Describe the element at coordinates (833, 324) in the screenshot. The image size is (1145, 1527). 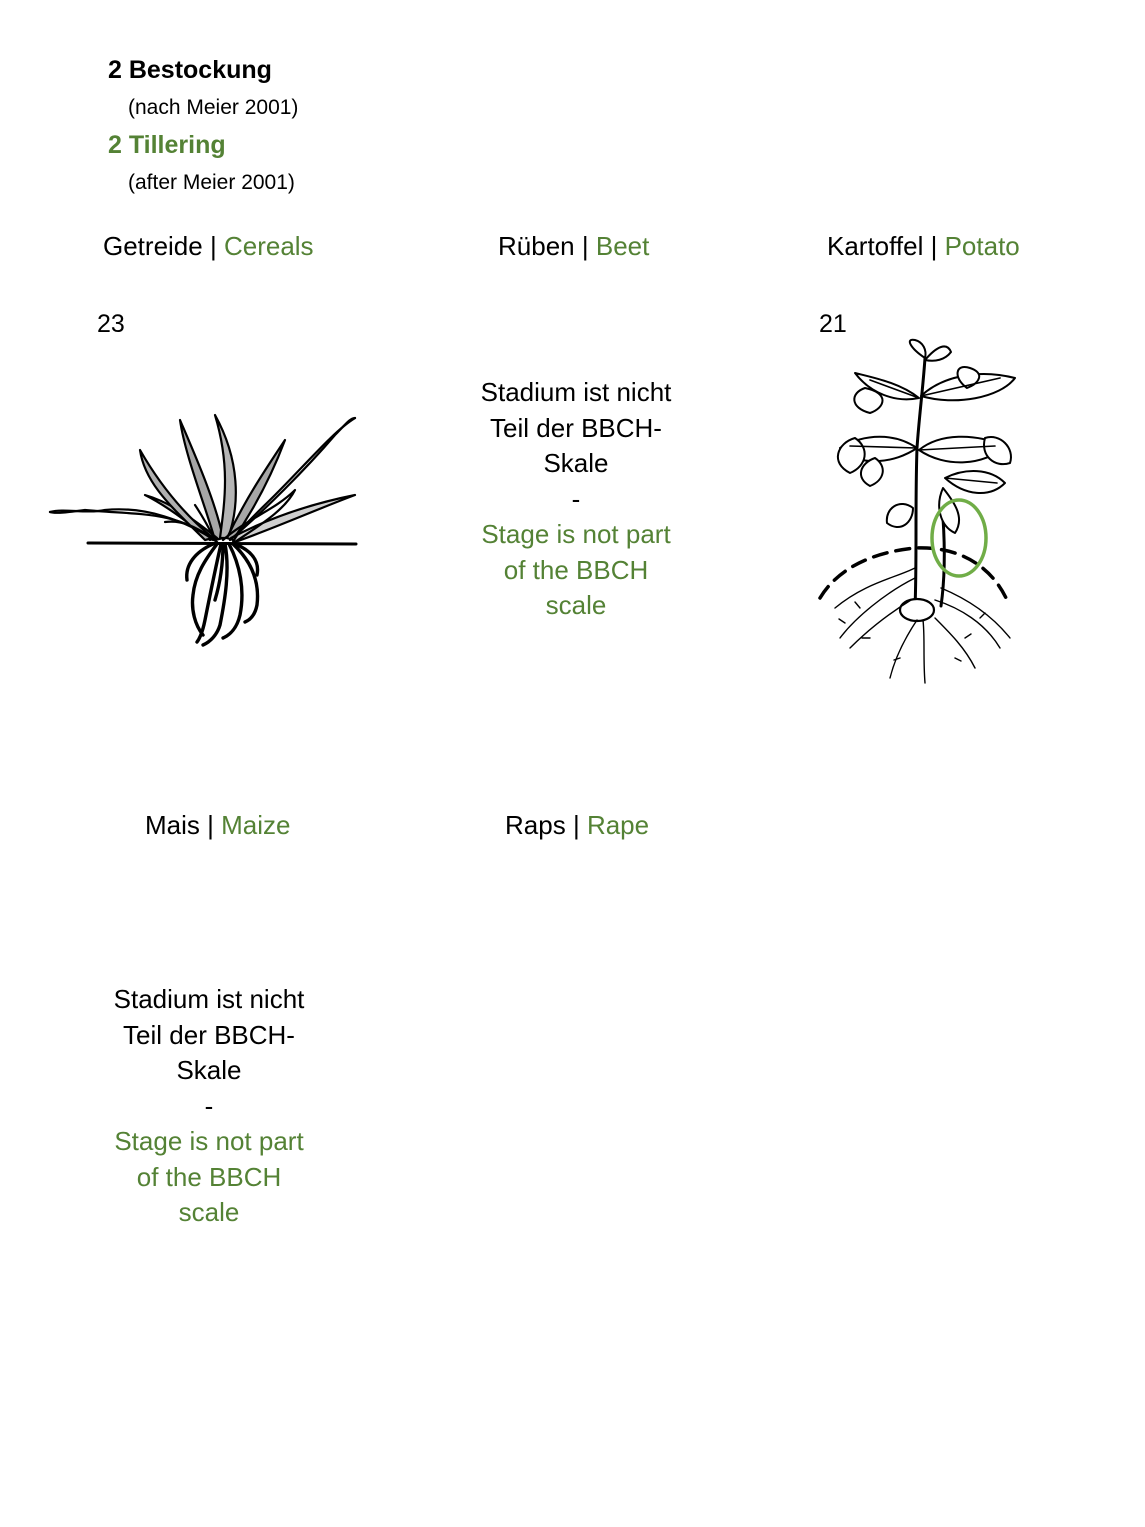
I see `stage-code-potato: 21` at that location.